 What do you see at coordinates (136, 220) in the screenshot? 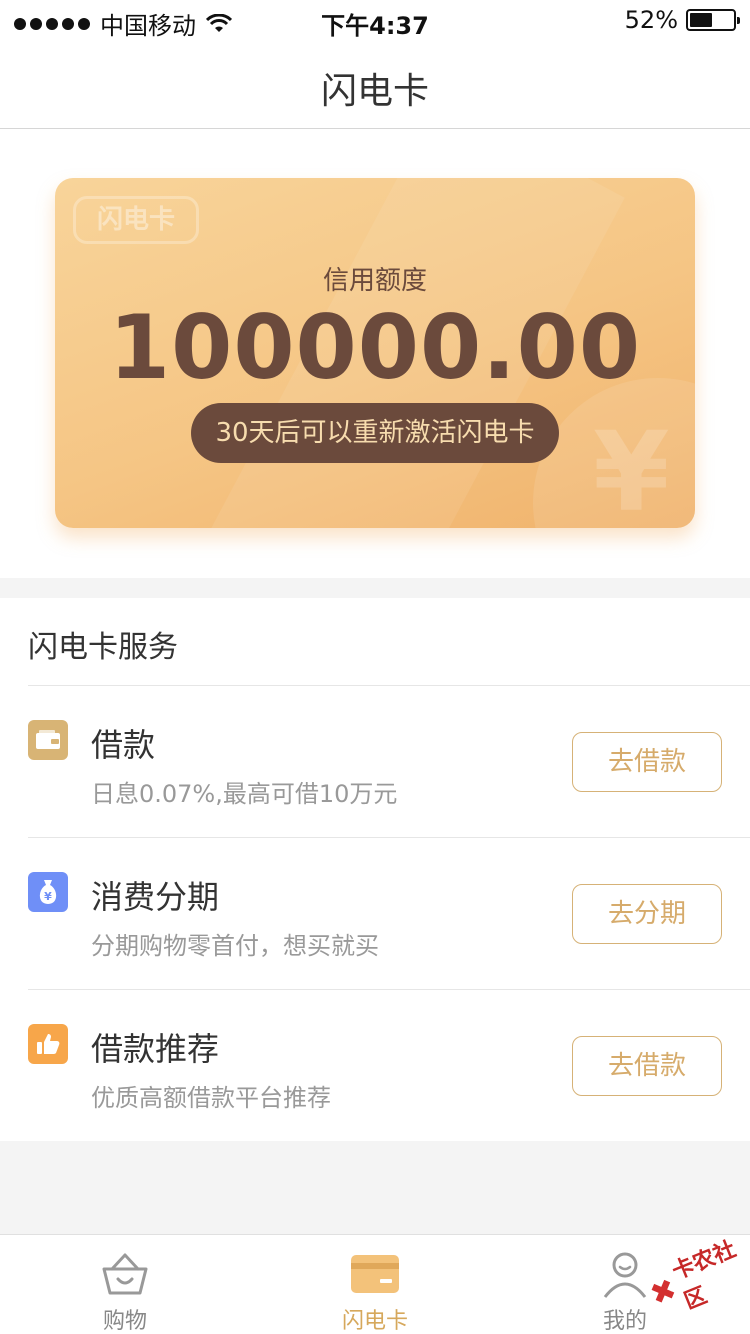
I see `card-watermark: 闪电卡` at bounding box center [136, 220].